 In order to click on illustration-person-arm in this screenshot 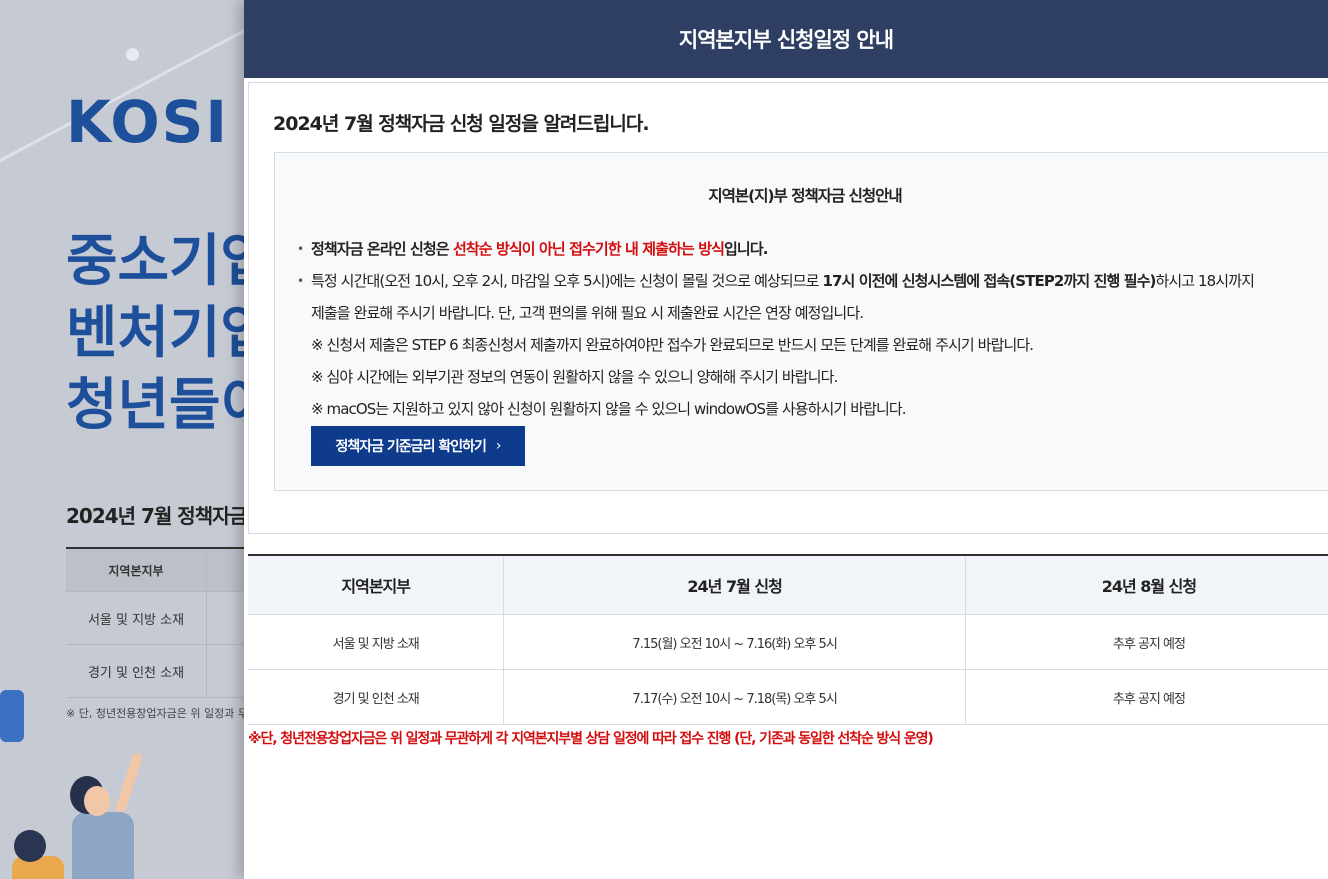, I will do `click(129, 783)`.